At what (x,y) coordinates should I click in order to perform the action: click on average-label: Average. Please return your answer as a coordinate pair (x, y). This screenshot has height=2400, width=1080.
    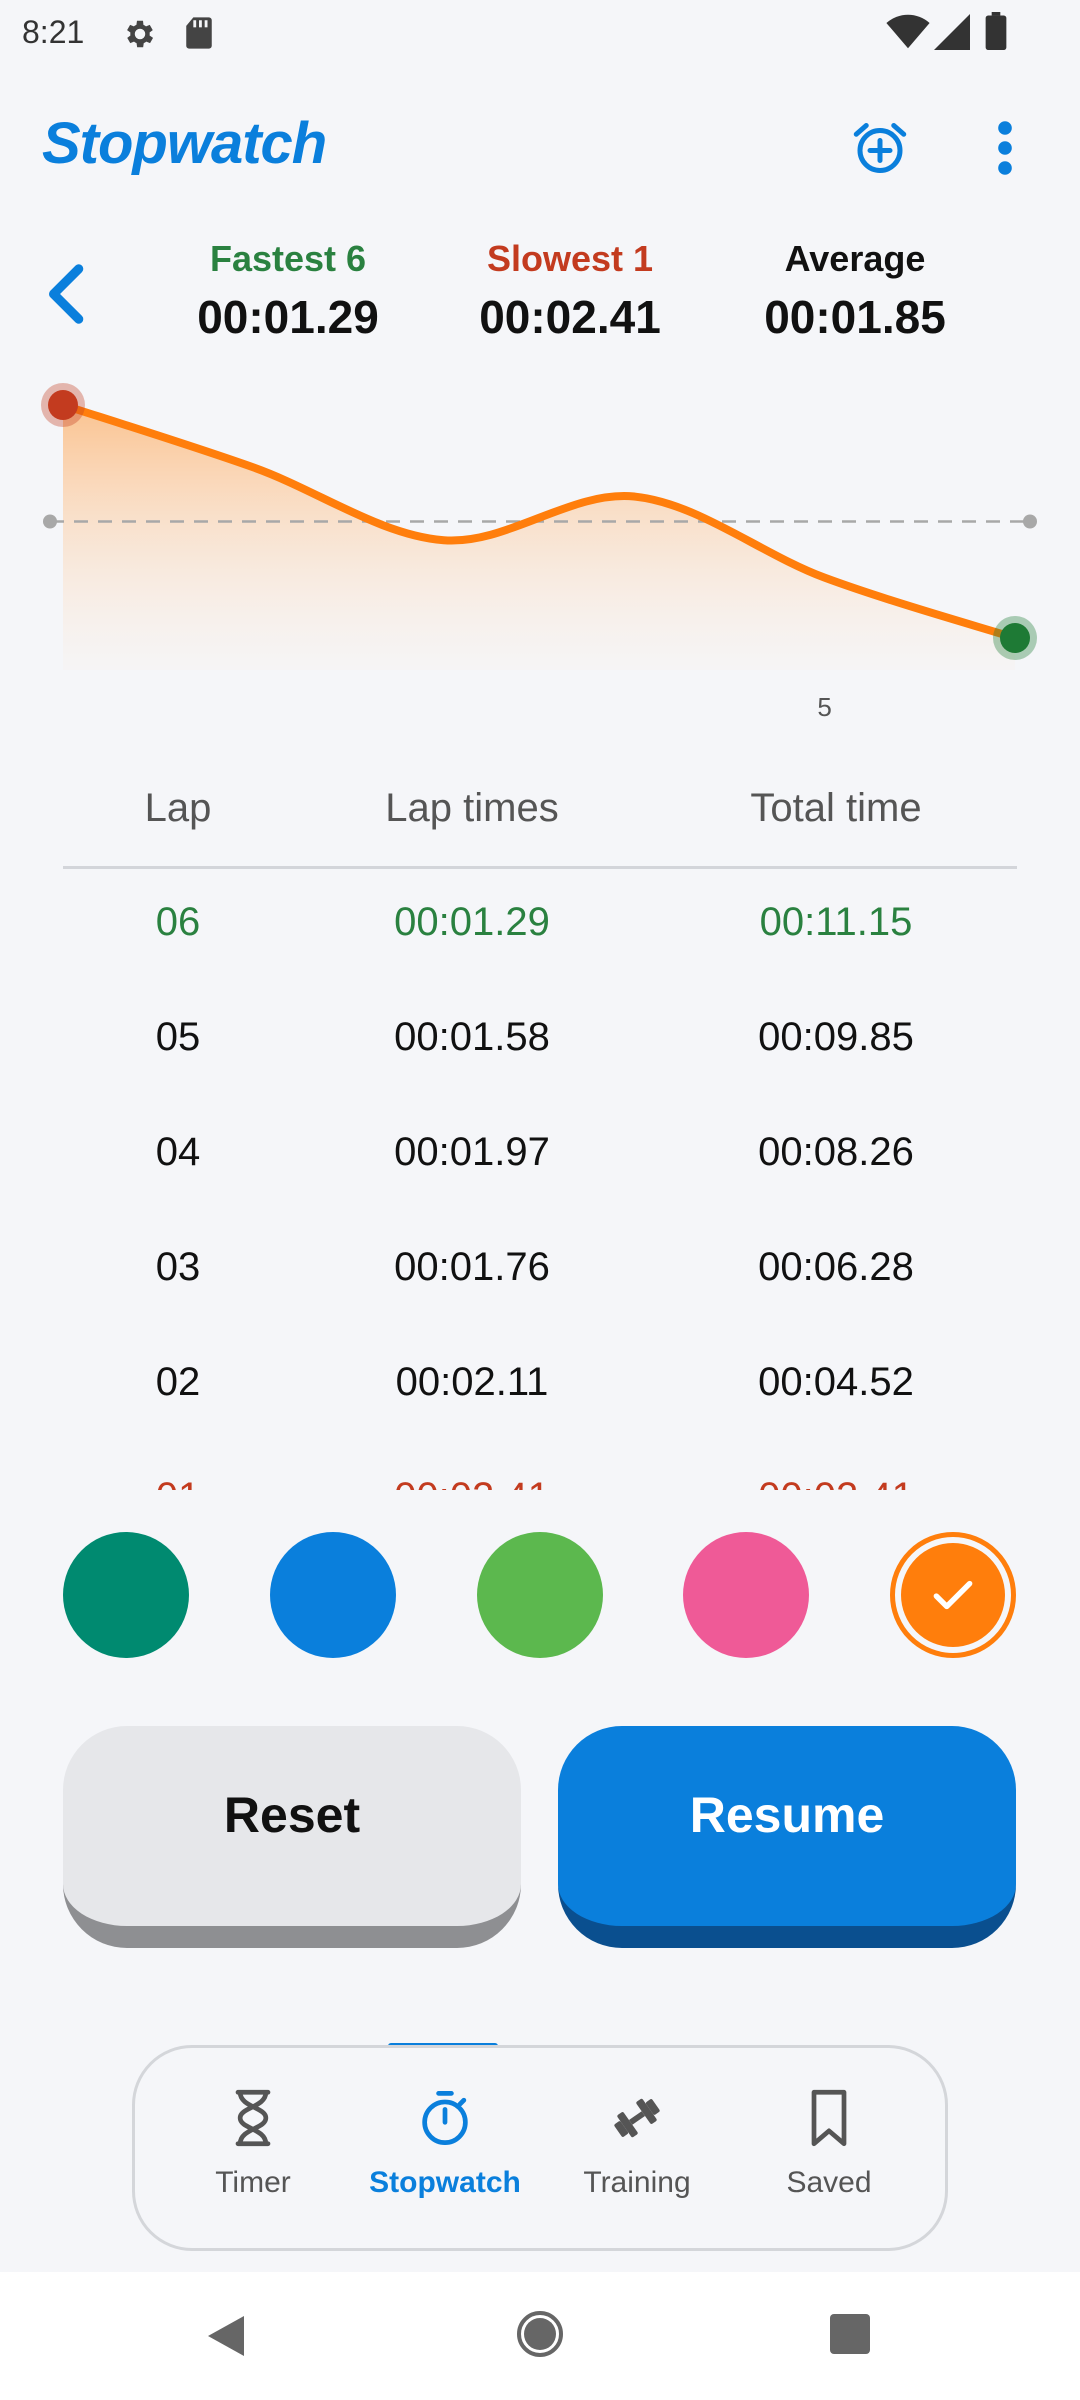
    Looking at the image, I should click on (855, 258).